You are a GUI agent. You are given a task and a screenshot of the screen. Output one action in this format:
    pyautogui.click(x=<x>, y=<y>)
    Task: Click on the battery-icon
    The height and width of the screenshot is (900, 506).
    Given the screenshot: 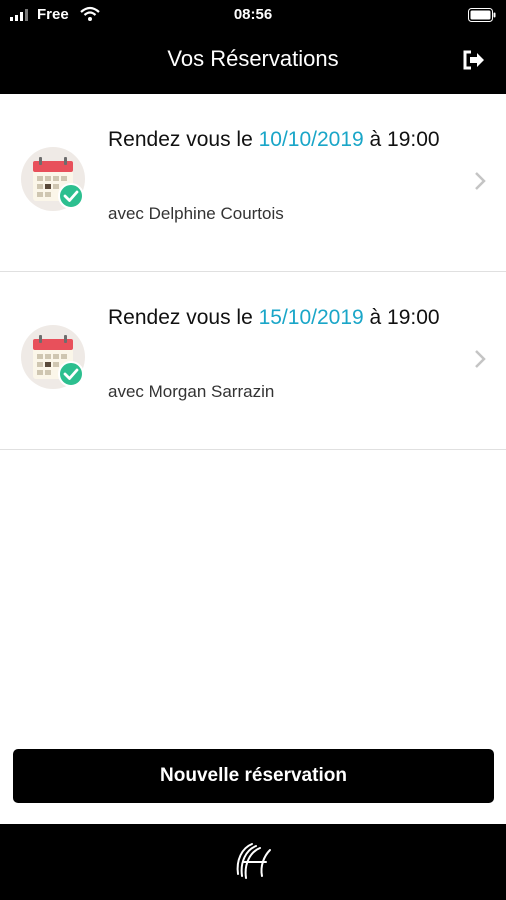 What is the action you would take?
    pyautogui.click(x=482, y=15)
    